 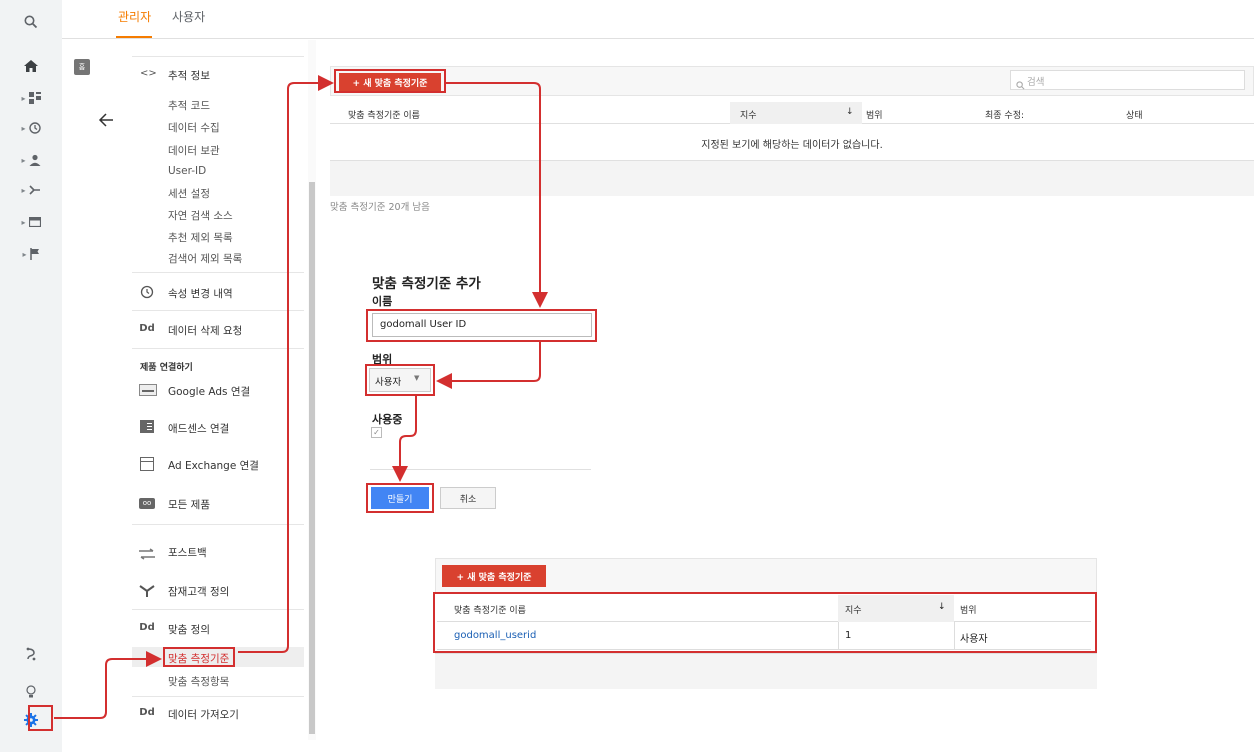 I want to click on arrow-name-to-scope, so click(x=488, y=365).